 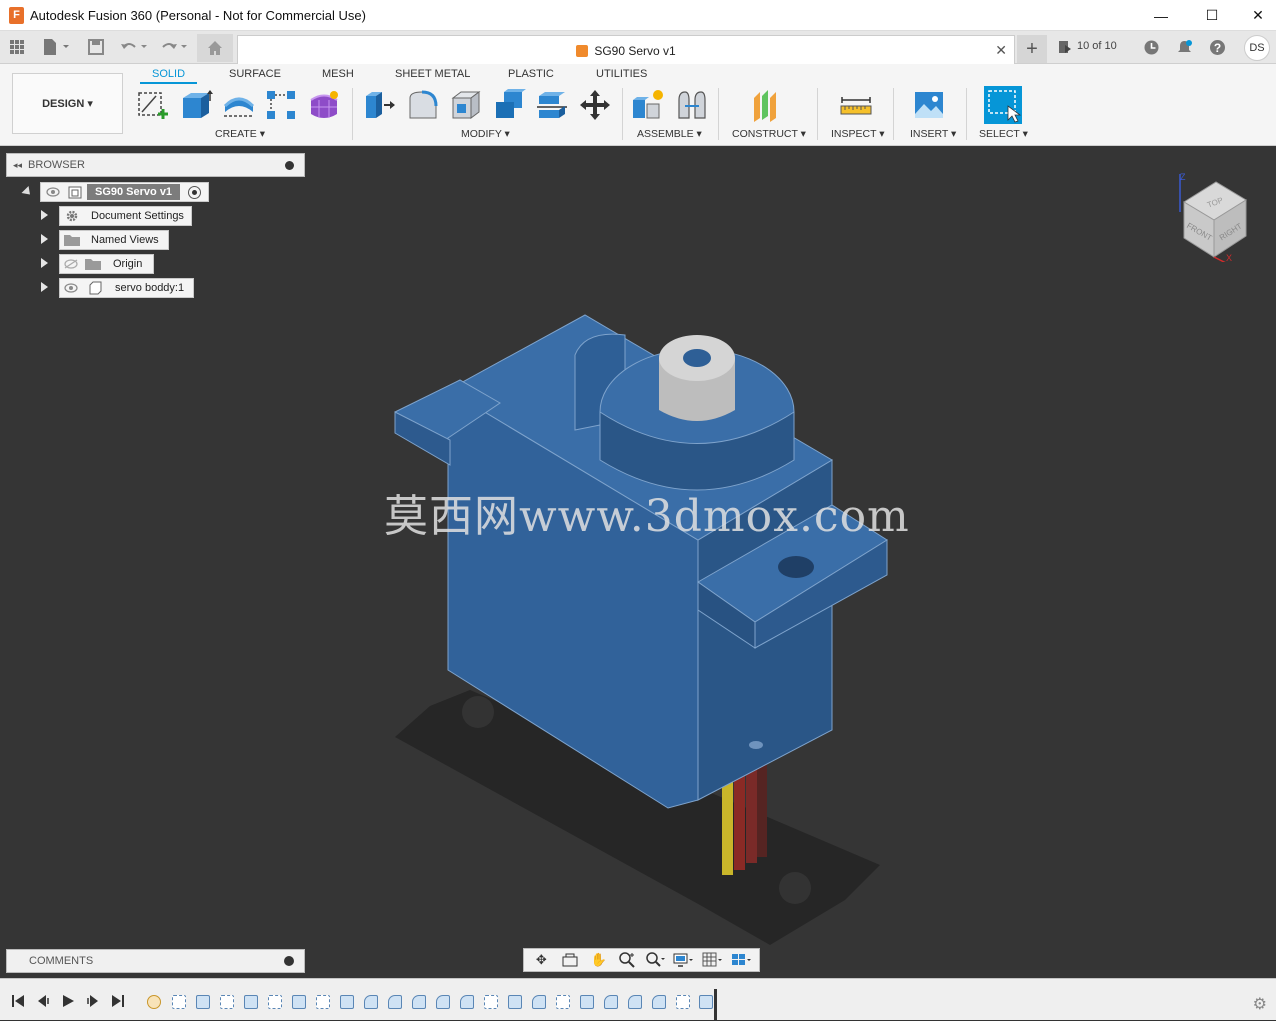 I want to click on move-copy-icon, so click(x=595, y=105).